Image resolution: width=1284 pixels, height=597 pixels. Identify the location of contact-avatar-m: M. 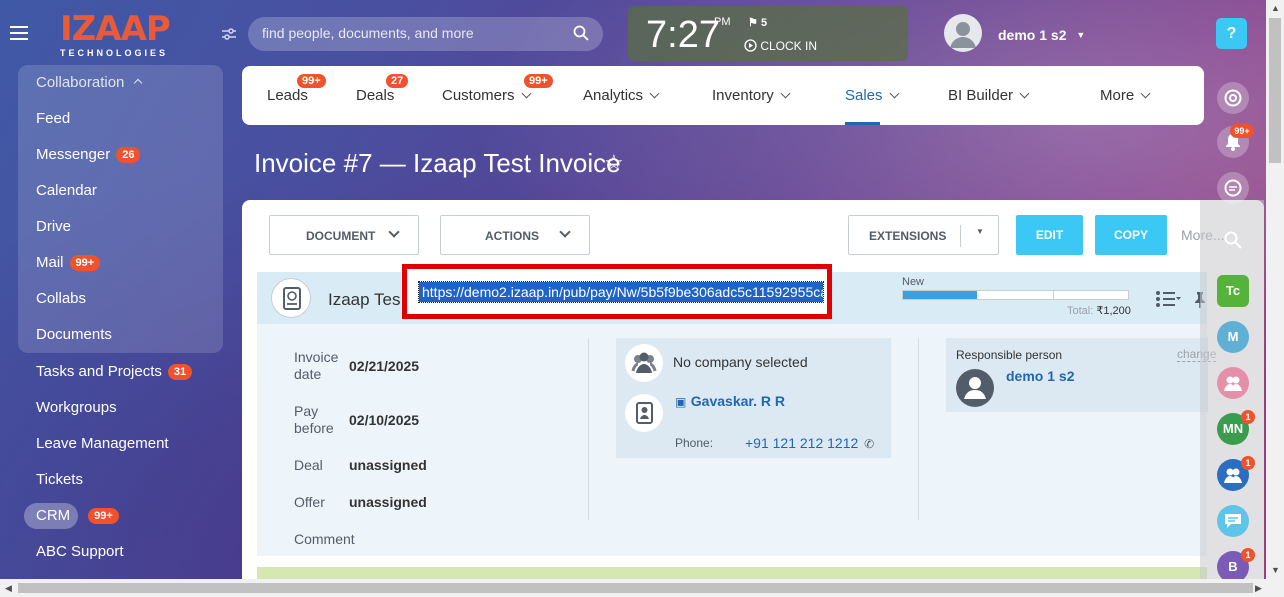
(1233, 337).